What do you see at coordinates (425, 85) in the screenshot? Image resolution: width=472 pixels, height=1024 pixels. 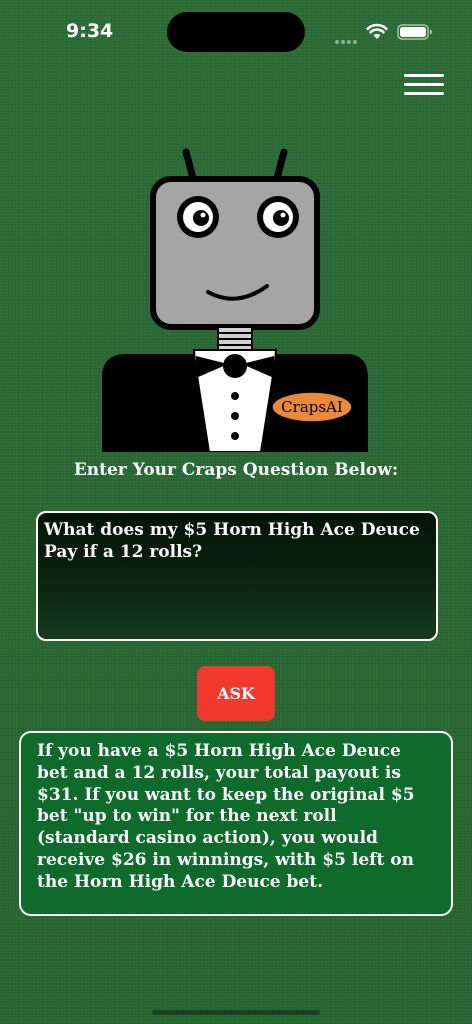 I see `hamburger-menu-icon` at bounding box center [425, 85].